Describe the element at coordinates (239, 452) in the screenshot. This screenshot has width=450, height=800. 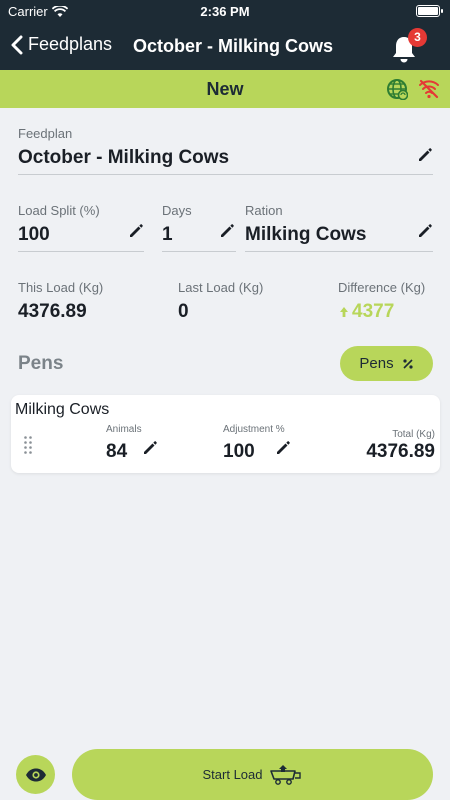
I see `adjustment-value: 100` at that location.